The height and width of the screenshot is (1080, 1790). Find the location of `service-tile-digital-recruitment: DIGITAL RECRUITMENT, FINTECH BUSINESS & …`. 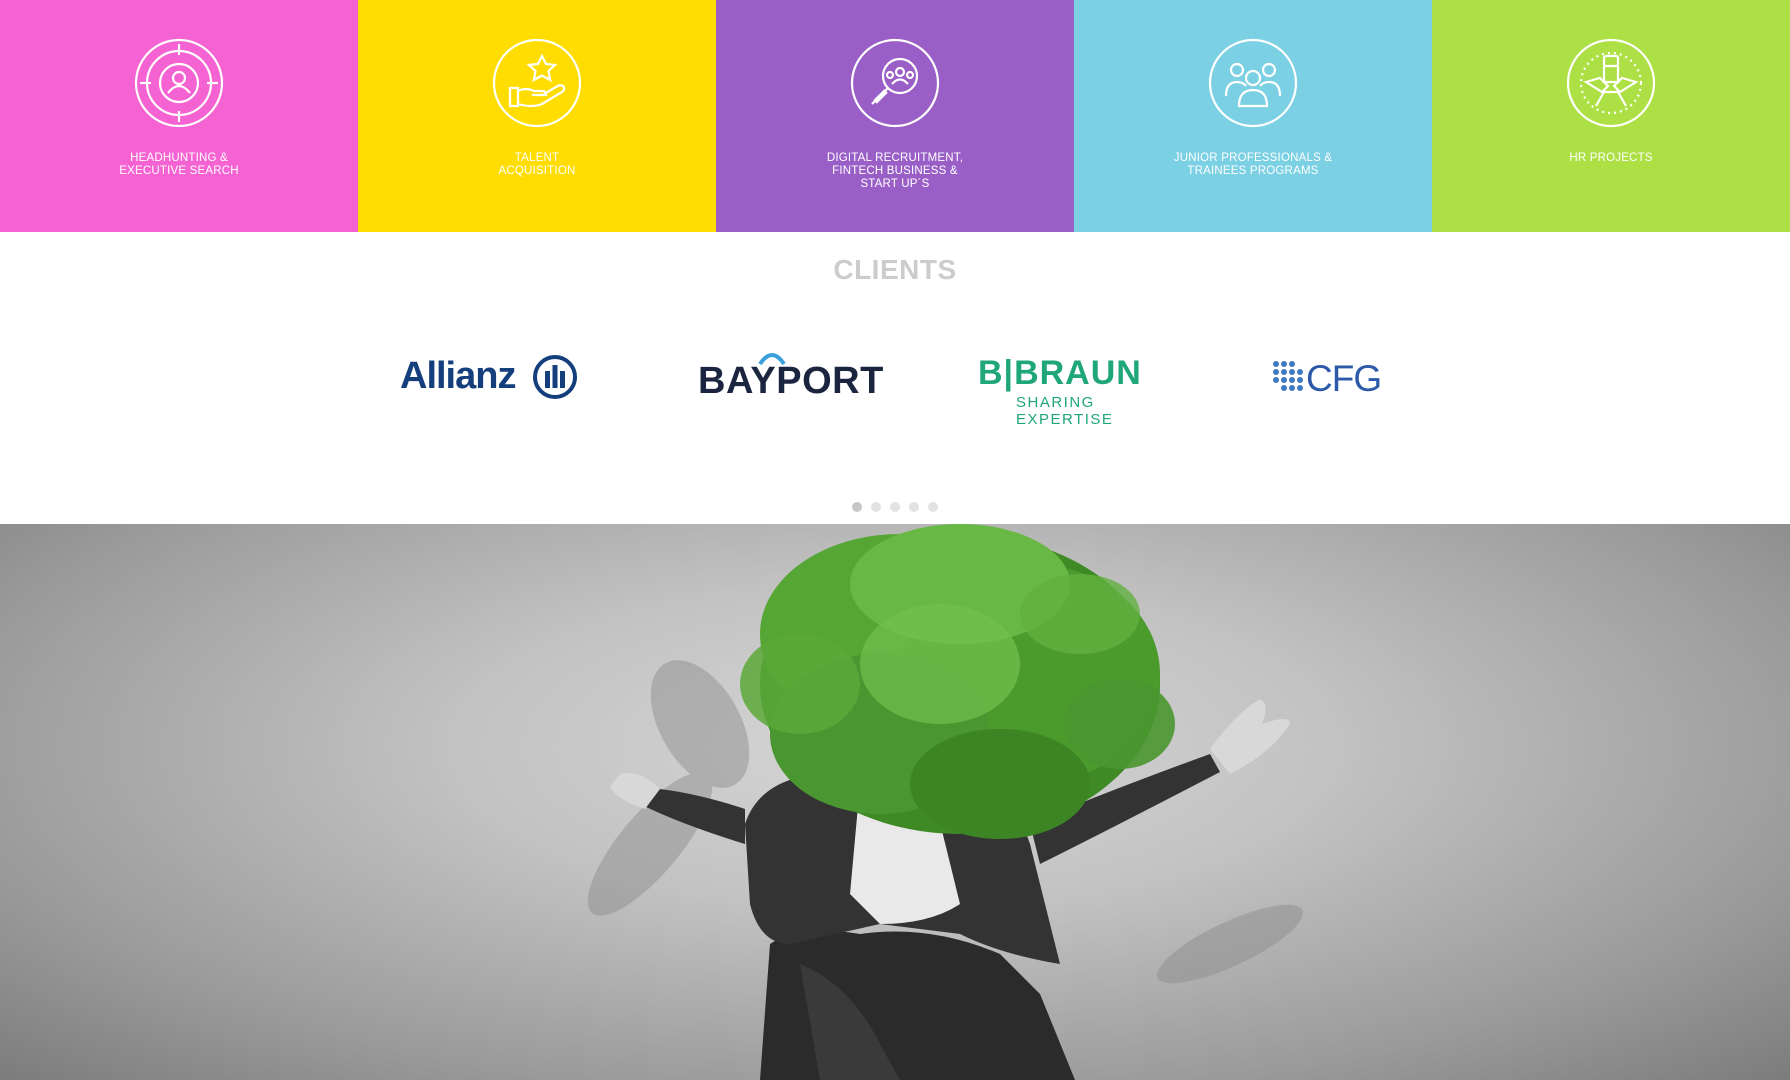

service-tile-digital-recruitment: DIGITAL RECRUITMENT, FINTECH BUSINESS & … is located at coordinates (895, 116).